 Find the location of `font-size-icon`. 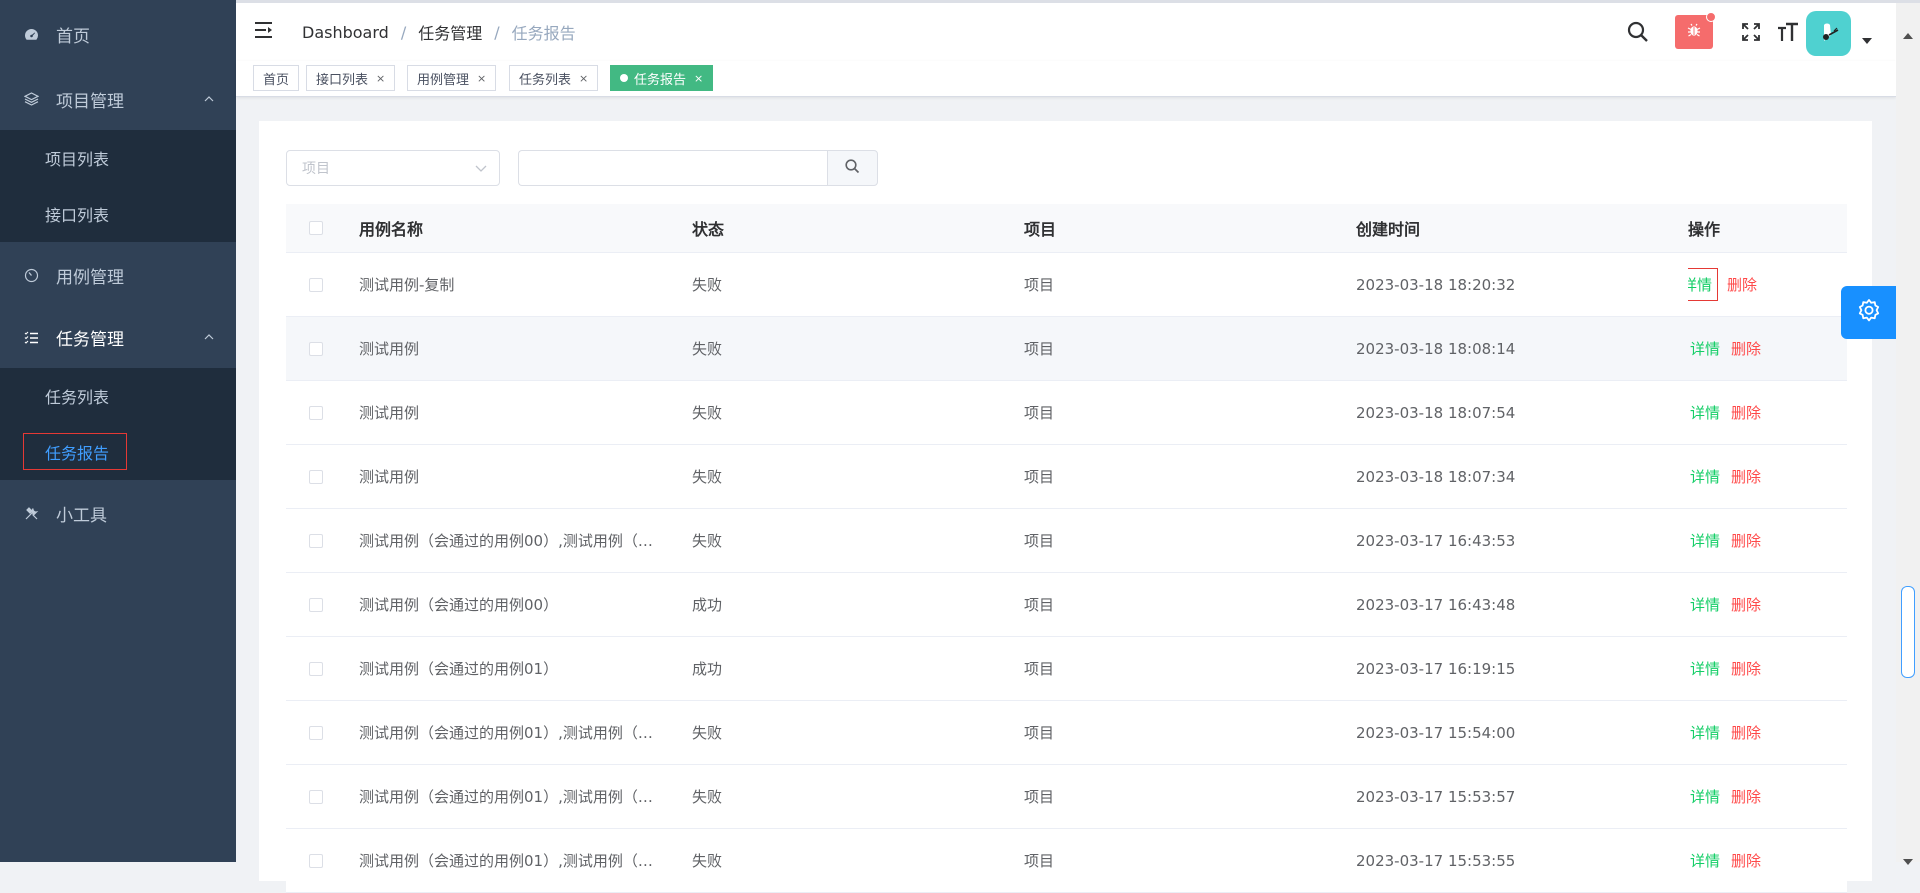

font-size-icon is located at coordinates (1788, 32).